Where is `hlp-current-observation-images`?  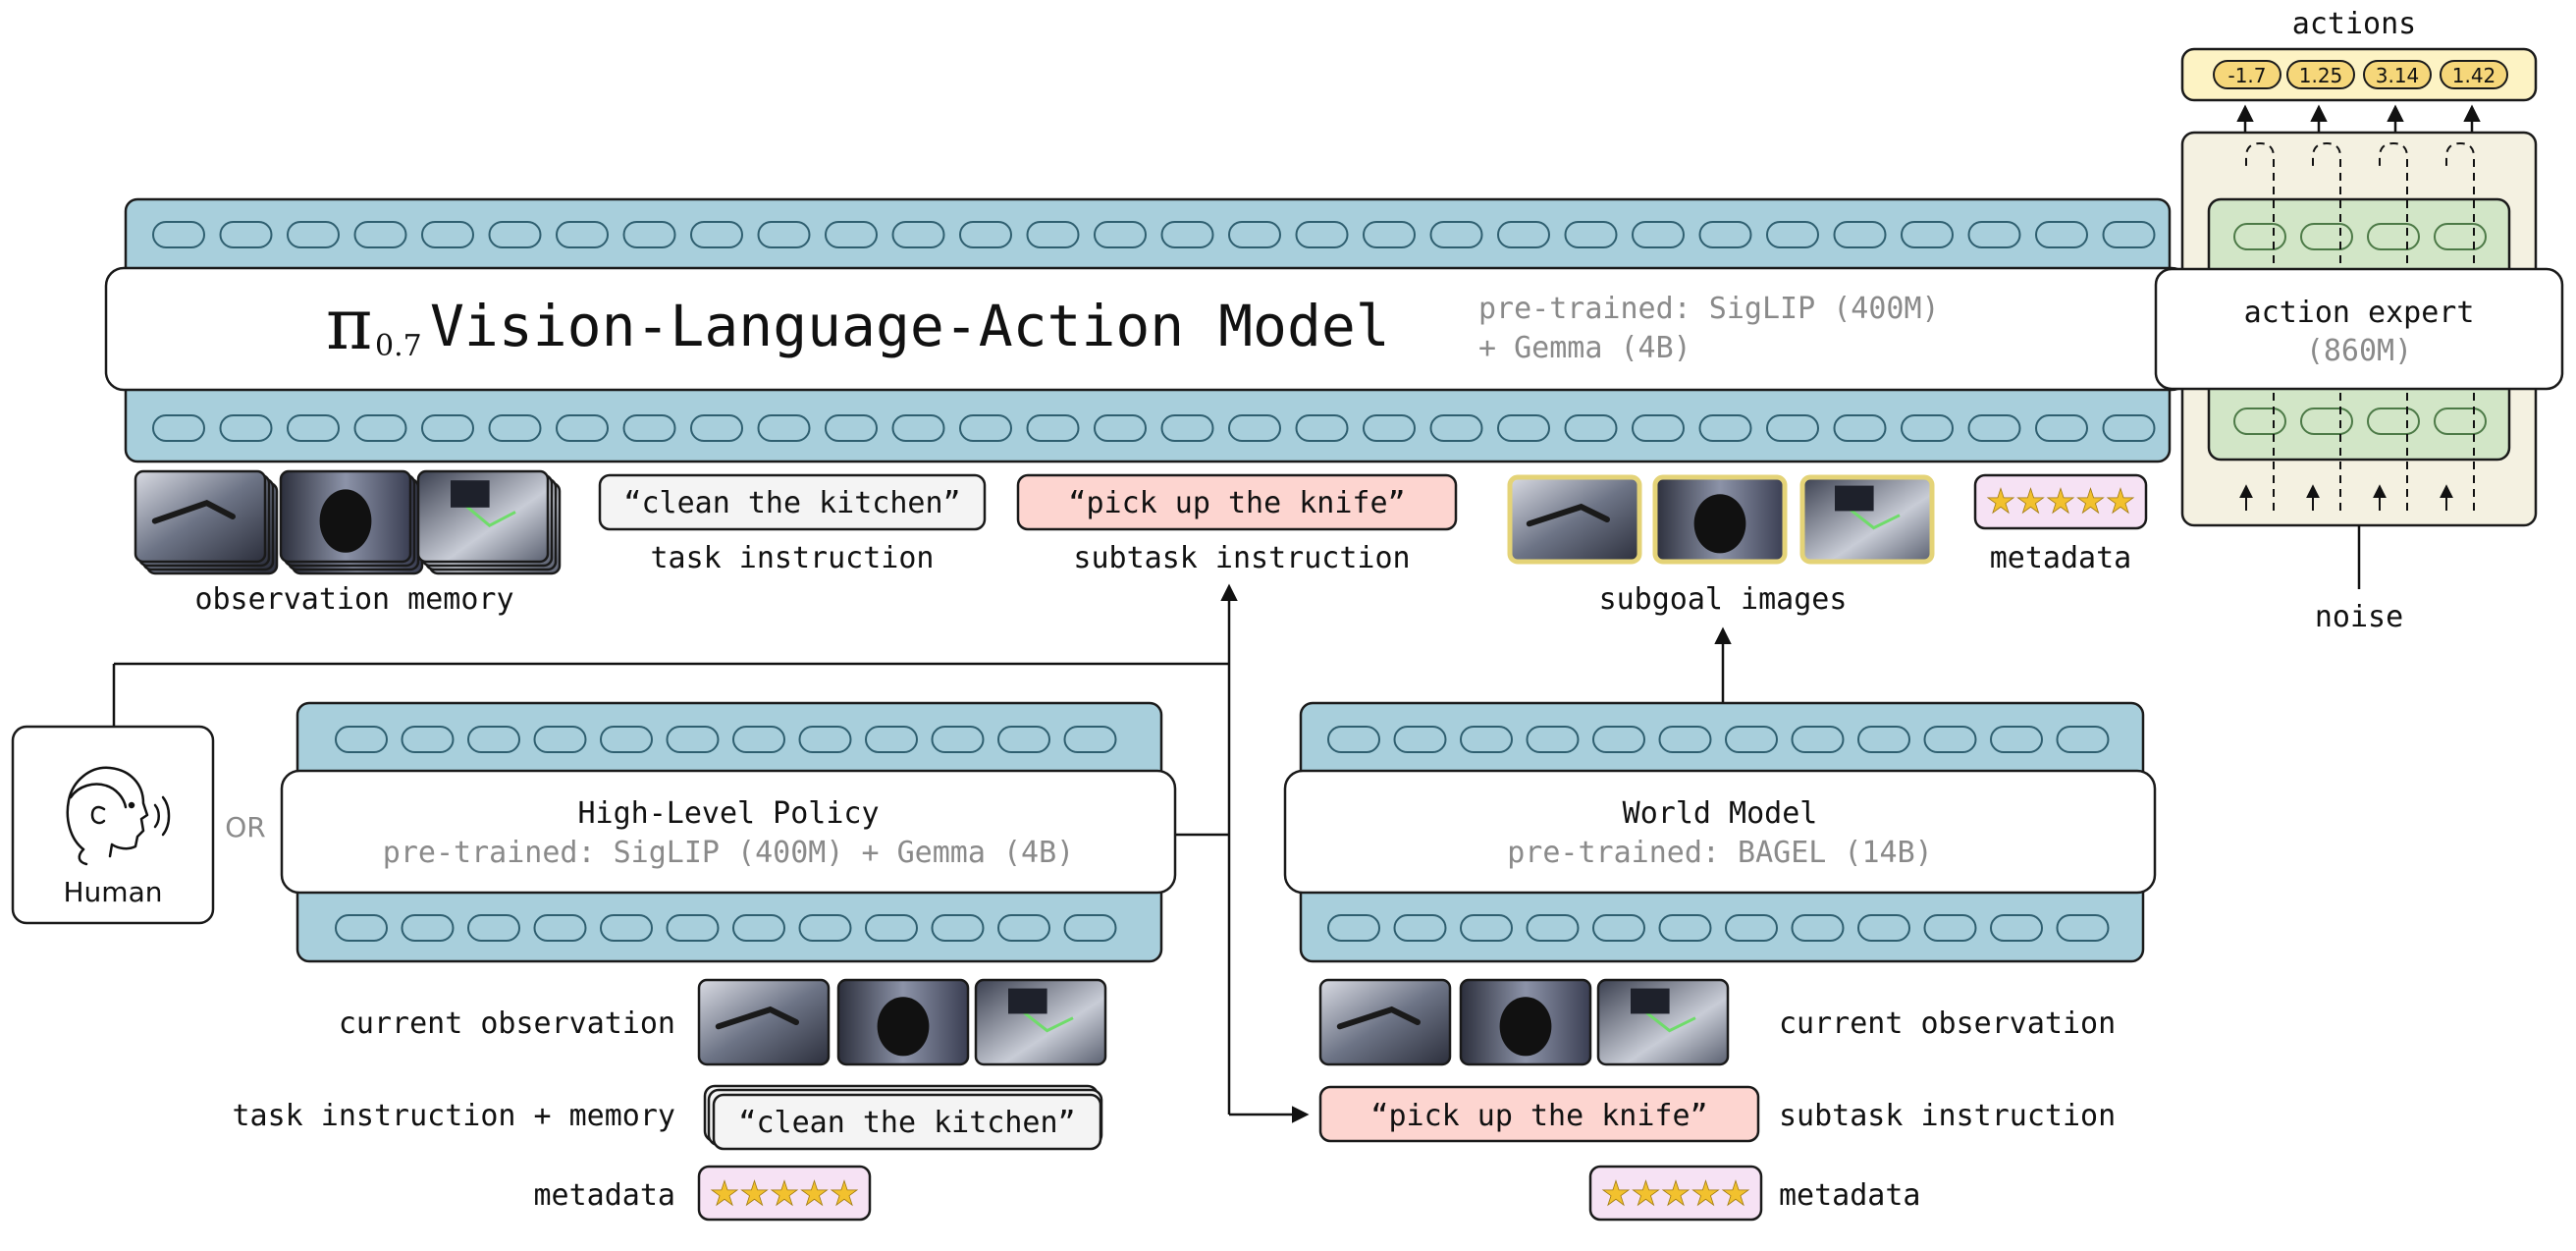 hlp-current-observation-images is located at coordinates (902, 1022).